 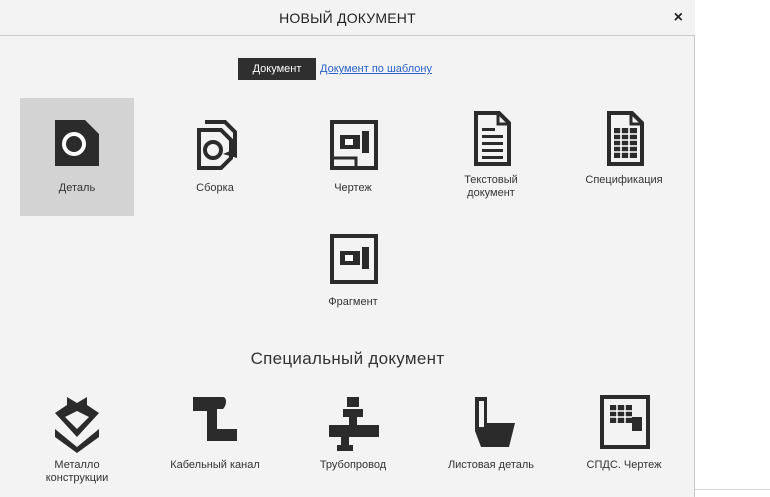 I want to click on special-sheet-part-label: Листовая деталь, so click(x=491, y=465).